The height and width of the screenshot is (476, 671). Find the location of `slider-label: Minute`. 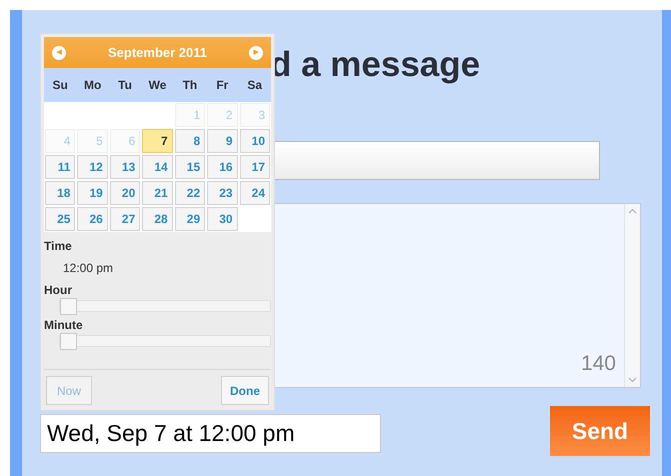

slider-label: Minute is located at coordinates (64, 325).